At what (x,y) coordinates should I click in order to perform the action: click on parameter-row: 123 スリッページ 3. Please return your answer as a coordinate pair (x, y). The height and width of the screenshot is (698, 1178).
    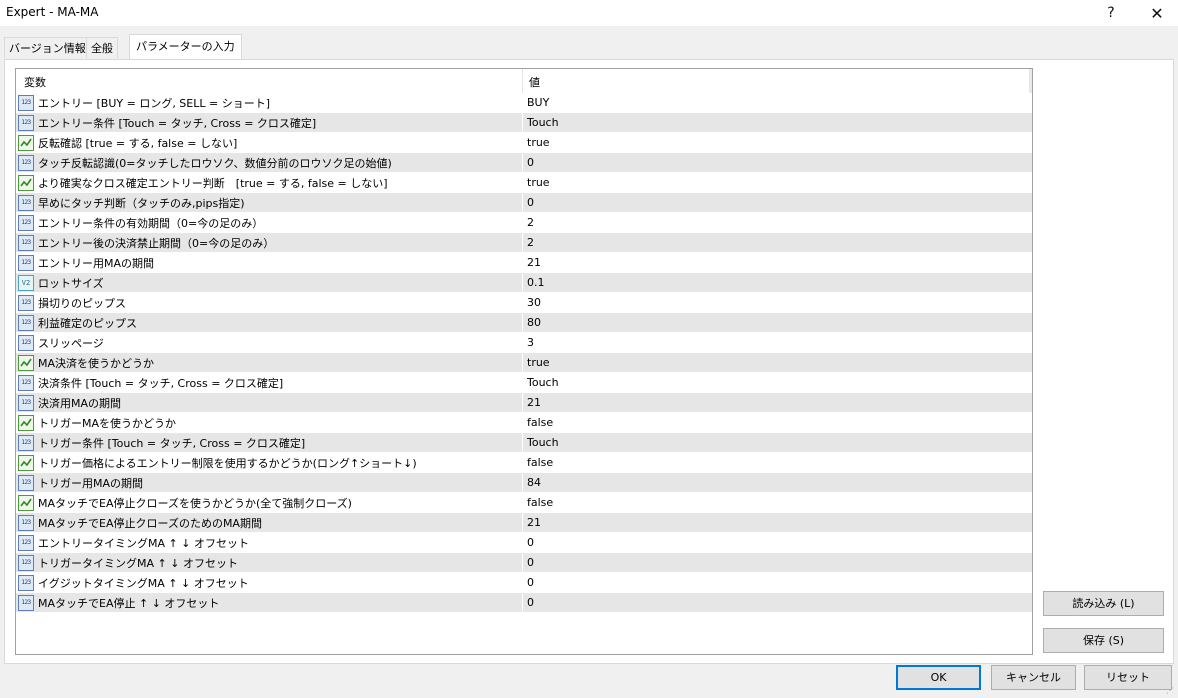
    Looking at the image, I should click on (524, 343).